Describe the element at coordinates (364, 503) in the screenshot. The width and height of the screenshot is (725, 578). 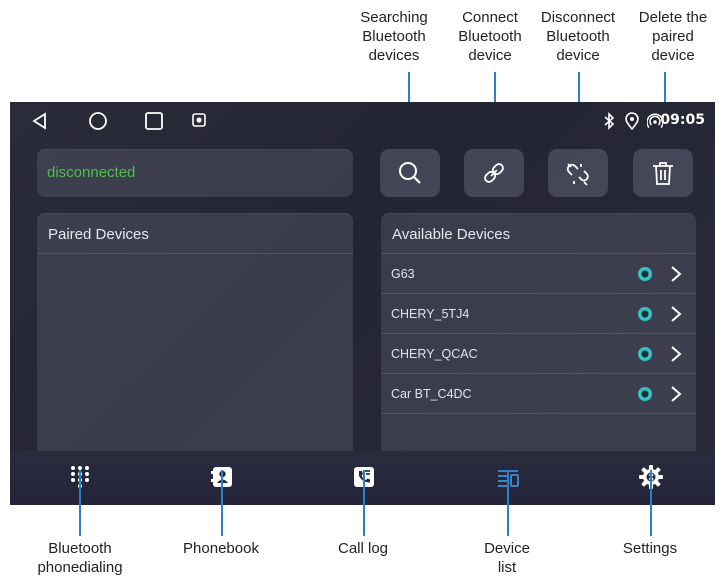
I see `leader-calllog` at that location.